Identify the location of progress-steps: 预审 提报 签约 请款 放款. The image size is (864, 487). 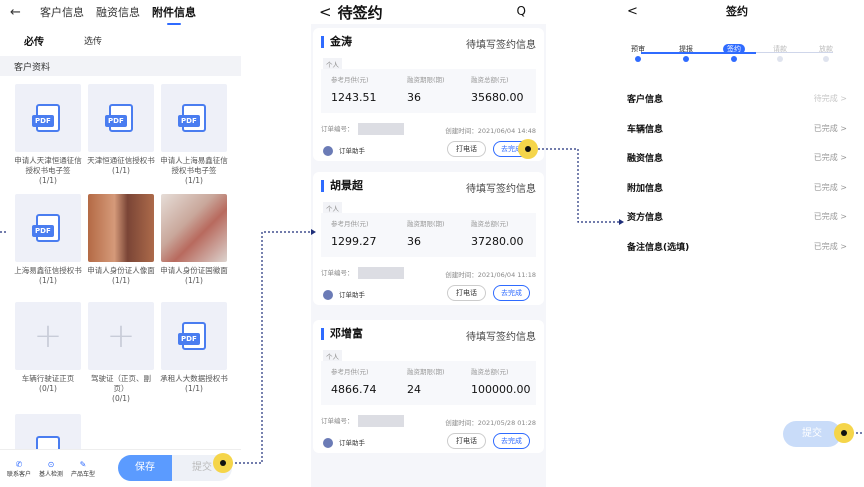
(737, 44).